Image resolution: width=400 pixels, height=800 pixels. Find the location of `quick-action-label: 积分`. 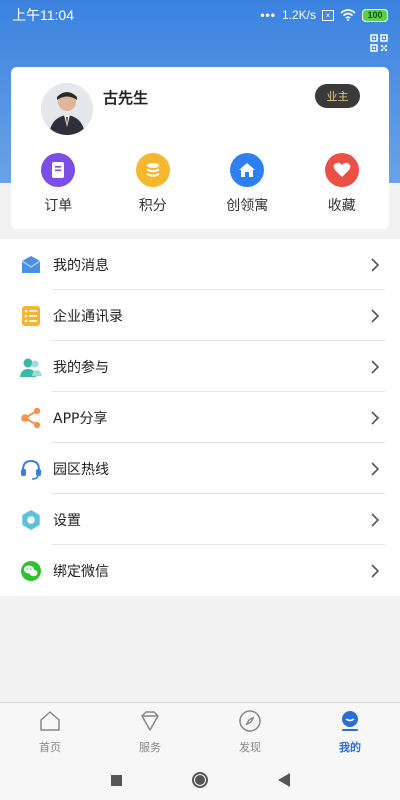

quick-action-label: 积分 is located at coordinates (152, 206).